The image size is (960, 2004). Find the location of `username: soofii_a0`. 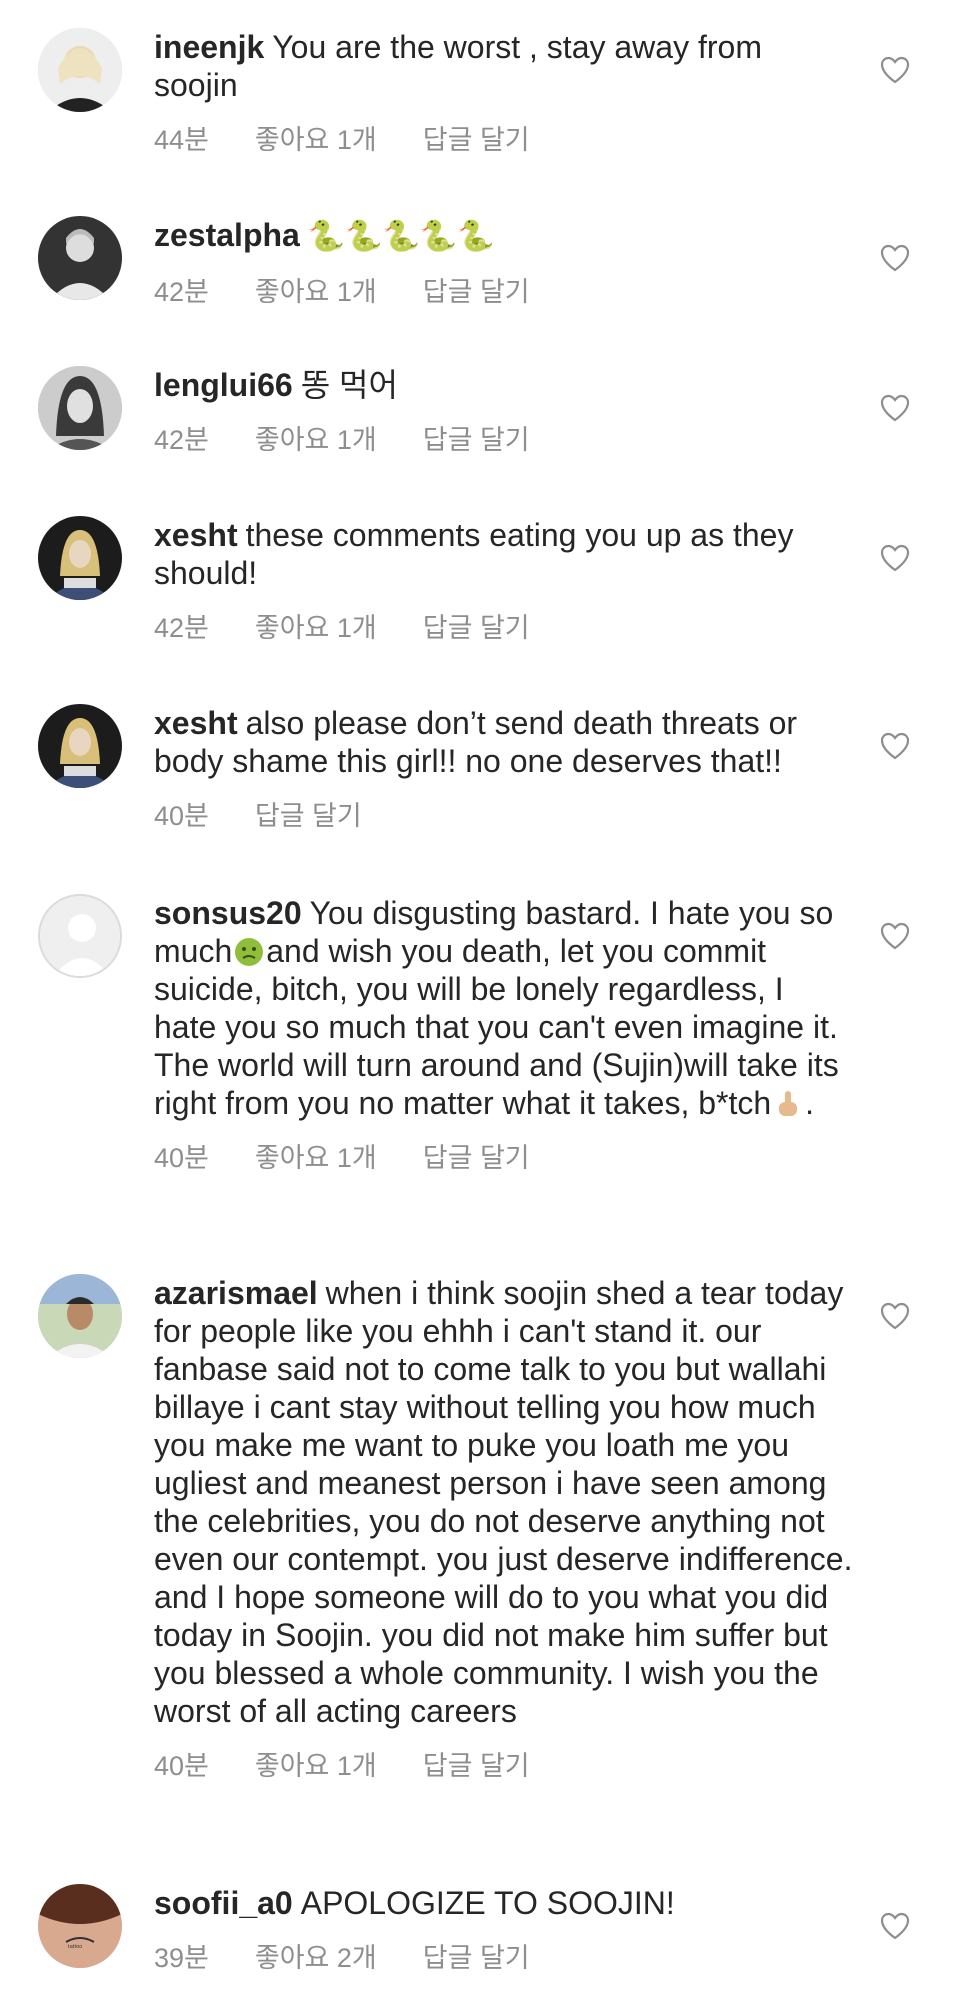

username: soofii_a0 is located at coordinates (223, 1903).